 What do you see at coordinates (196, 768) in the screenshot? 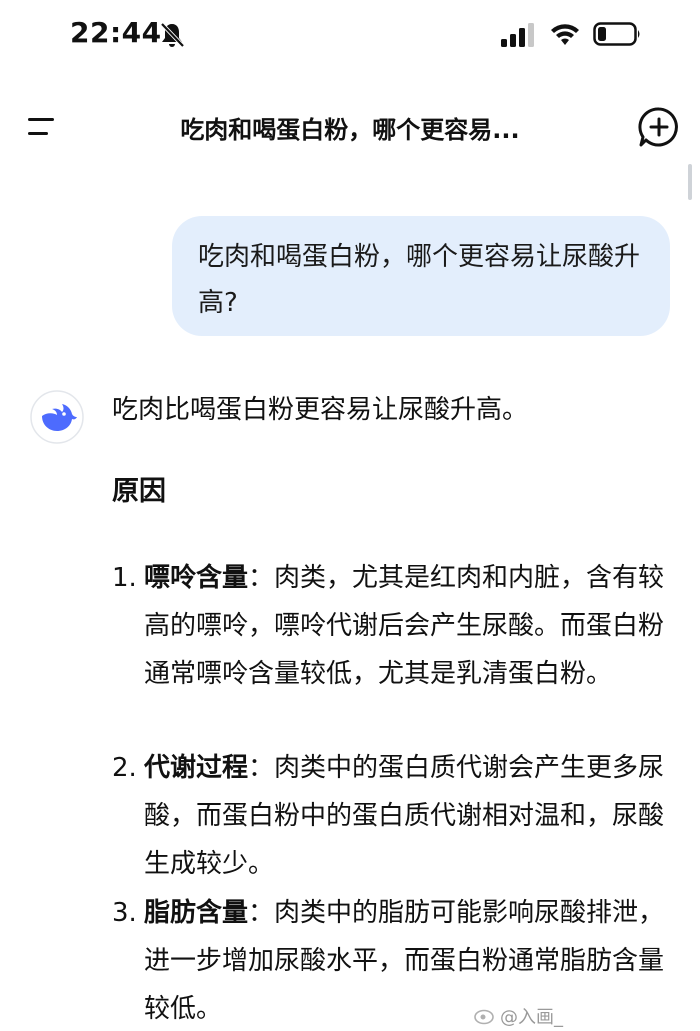
I see `reason-title: 代谢过程` at bounding box center [196, 768].